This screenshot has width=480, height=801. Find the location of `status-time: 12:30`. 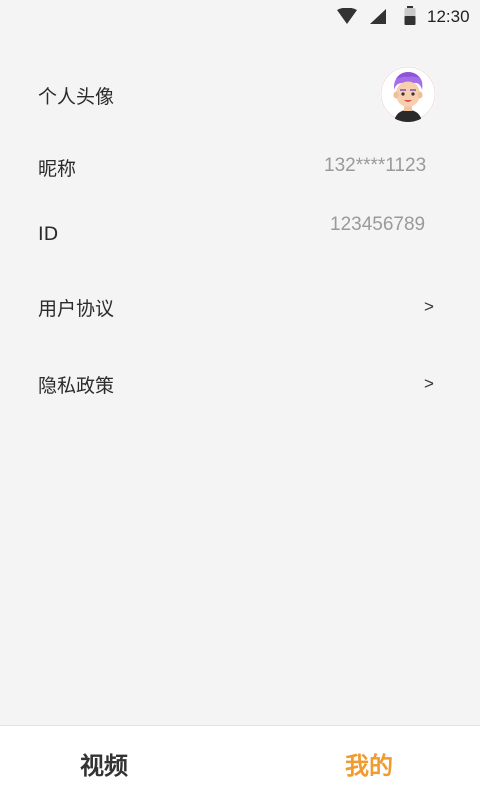

status-time: 12:30 is located at coordinates (448, 16).